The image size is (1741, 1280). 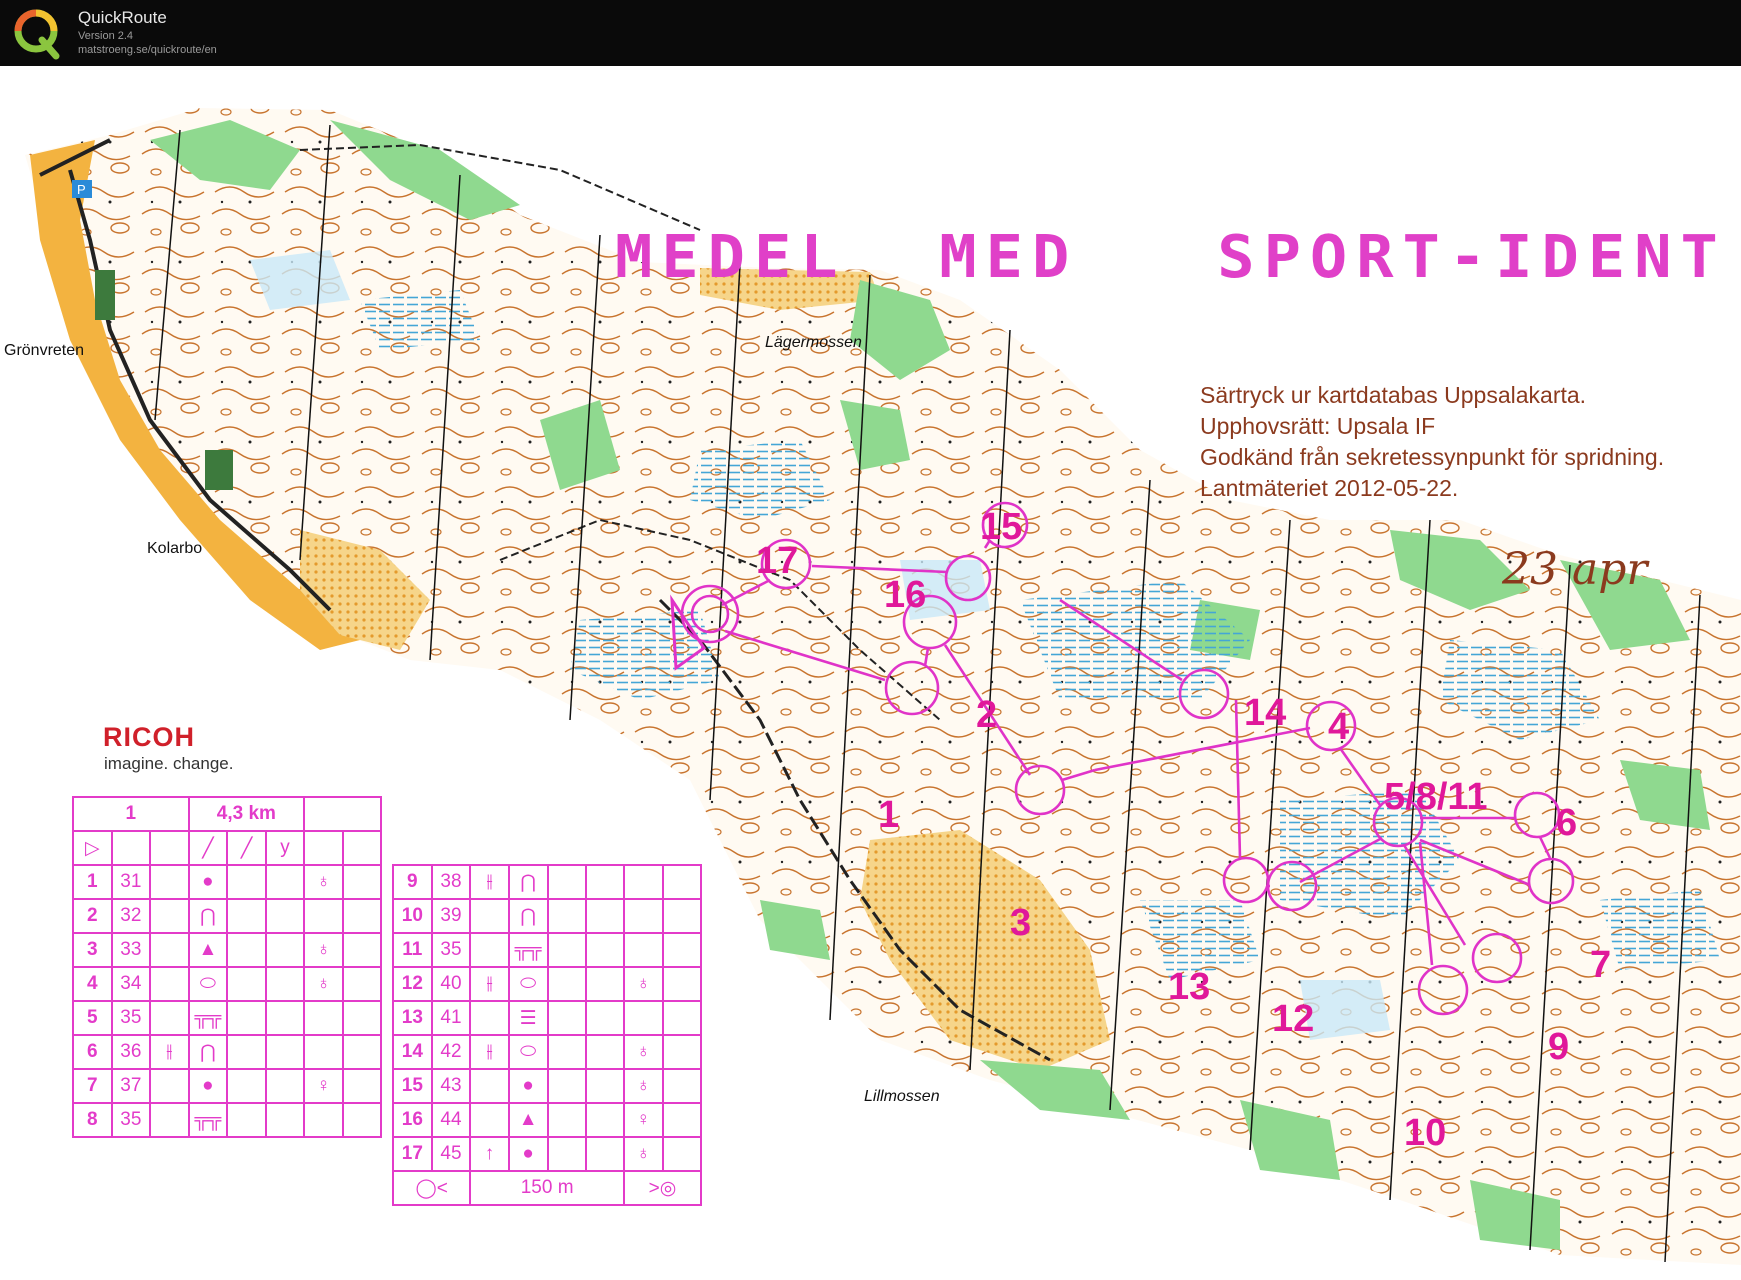 What do you see at coordinates (1566, 823) in the screenshot?
I see `control-number-6: 6` at bounding box center [1566, 823].